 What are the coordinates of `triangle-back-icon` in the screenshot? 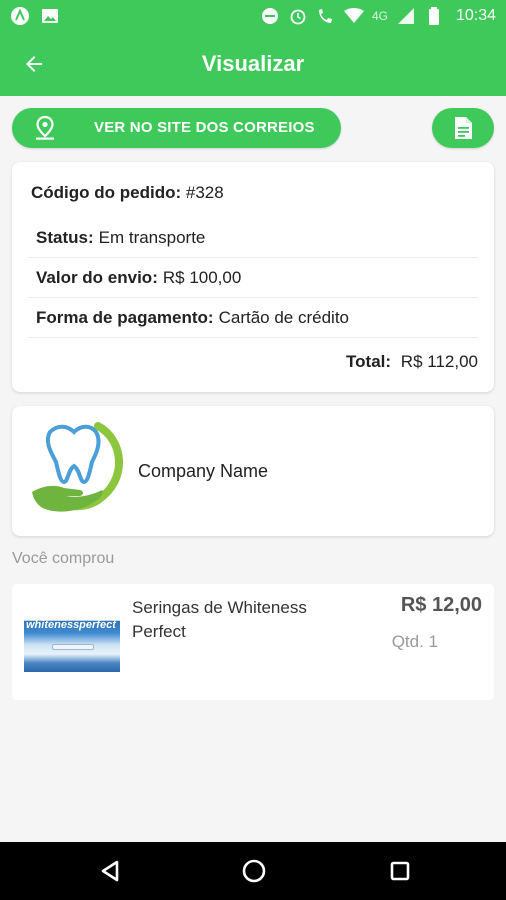 It's located at (110, 871).